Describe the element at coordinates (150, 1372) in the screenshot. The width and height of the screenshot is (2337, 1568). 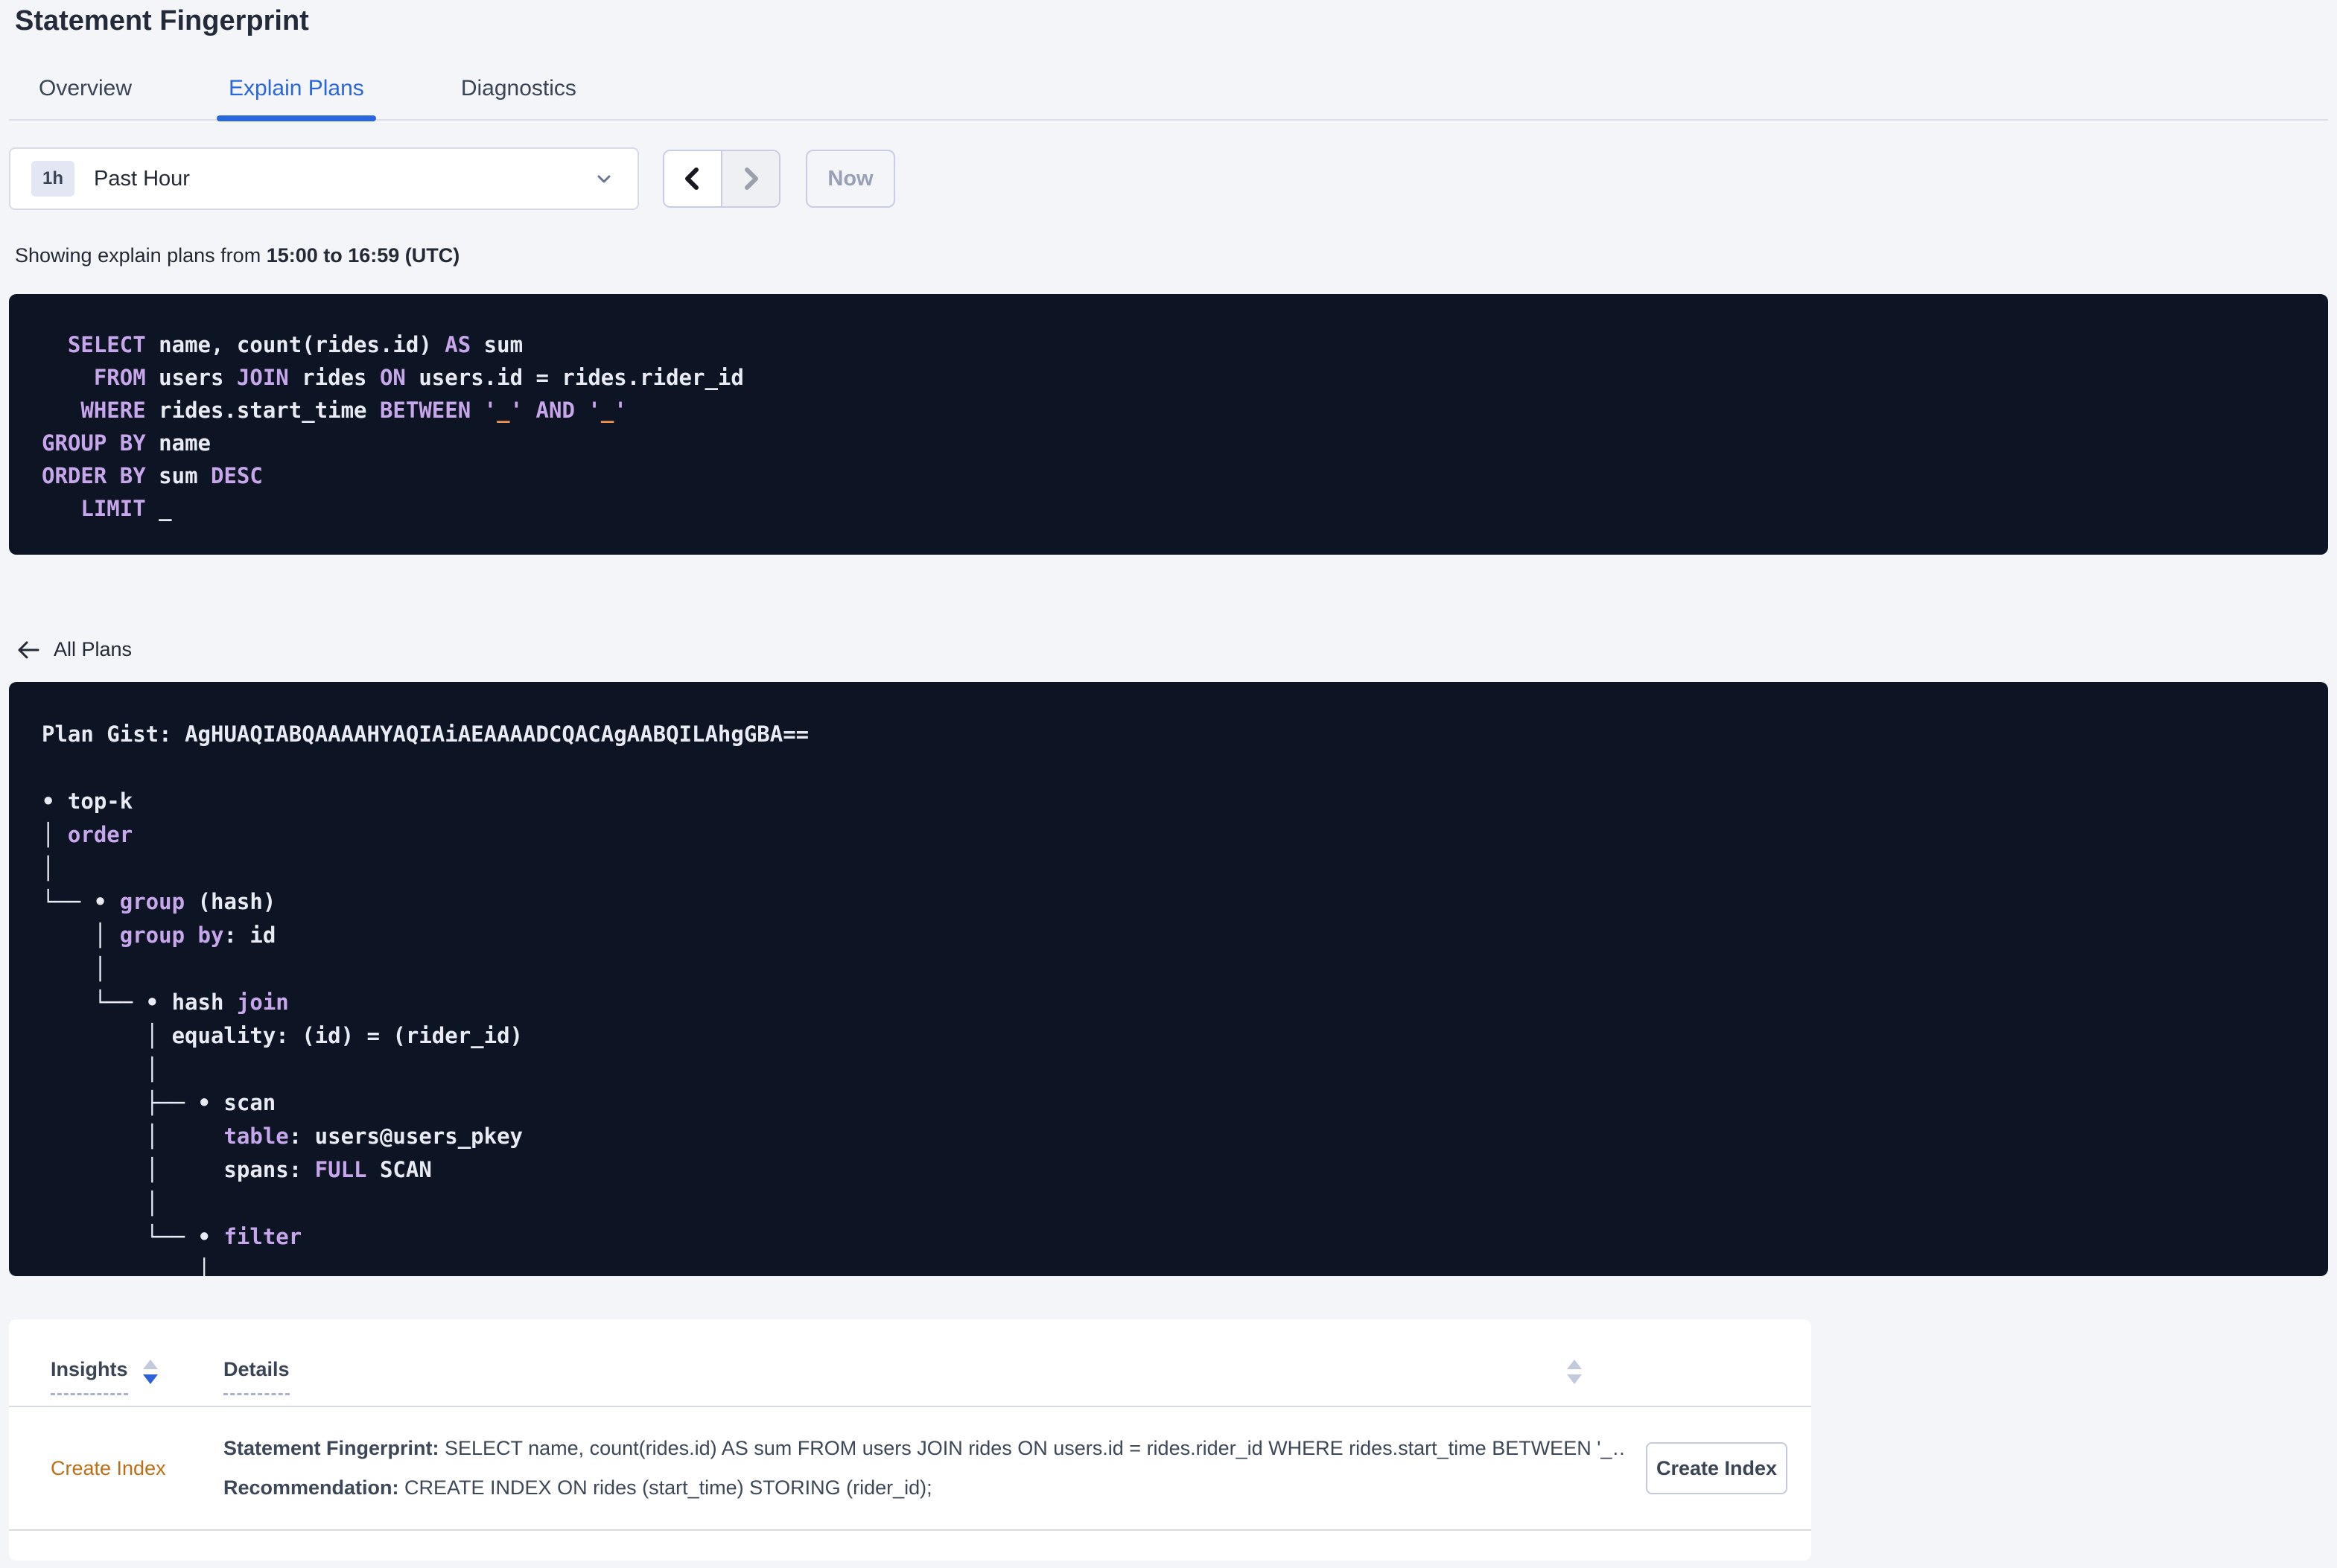
I see `sort-icon-insights` at that location.